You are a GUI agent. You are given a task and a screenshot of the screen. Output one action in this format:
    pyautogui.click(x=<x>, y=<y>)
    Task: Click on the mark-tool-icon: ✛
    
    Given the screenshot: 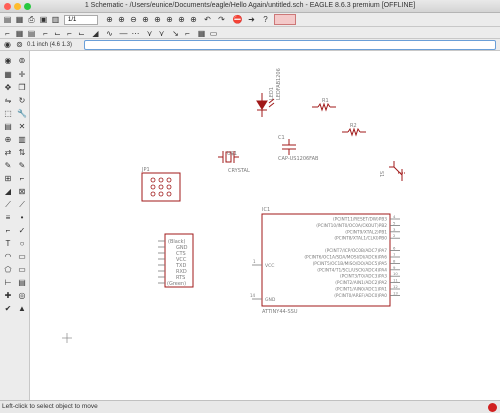 What is the action you would take?
    pyautogui.click(x=22, y=74)
    